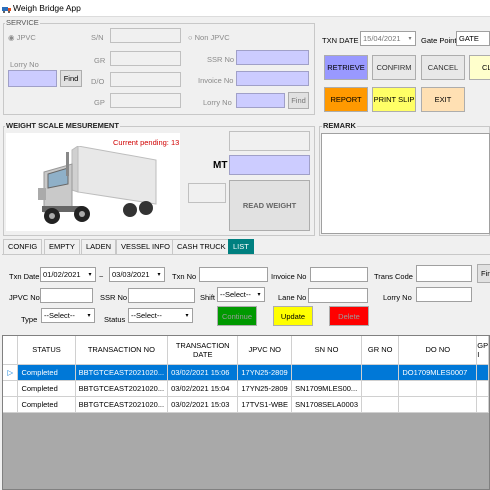 This screenshot has height=490, width=490. What do you see at coordinates (346, 67) in the screenshot?
I see `retrieve-button: RETRIEVE` at bounding box center [346, 67].